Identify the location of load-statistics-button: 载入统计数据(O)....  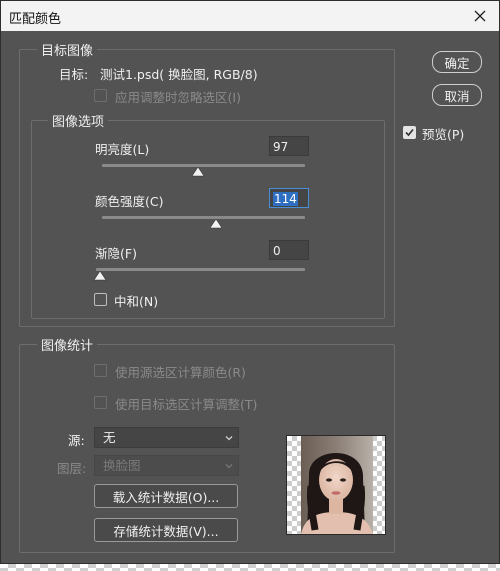
(166, 496).